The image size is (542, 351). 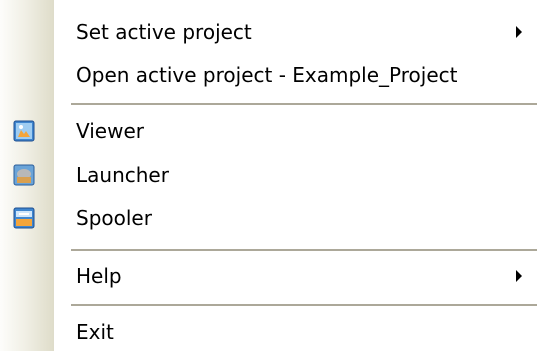 What do you see at coordinates (271, 32) in the screenshot?
I see `menu-item-set-active-project: Set active project` at bounding box center [271, 32].